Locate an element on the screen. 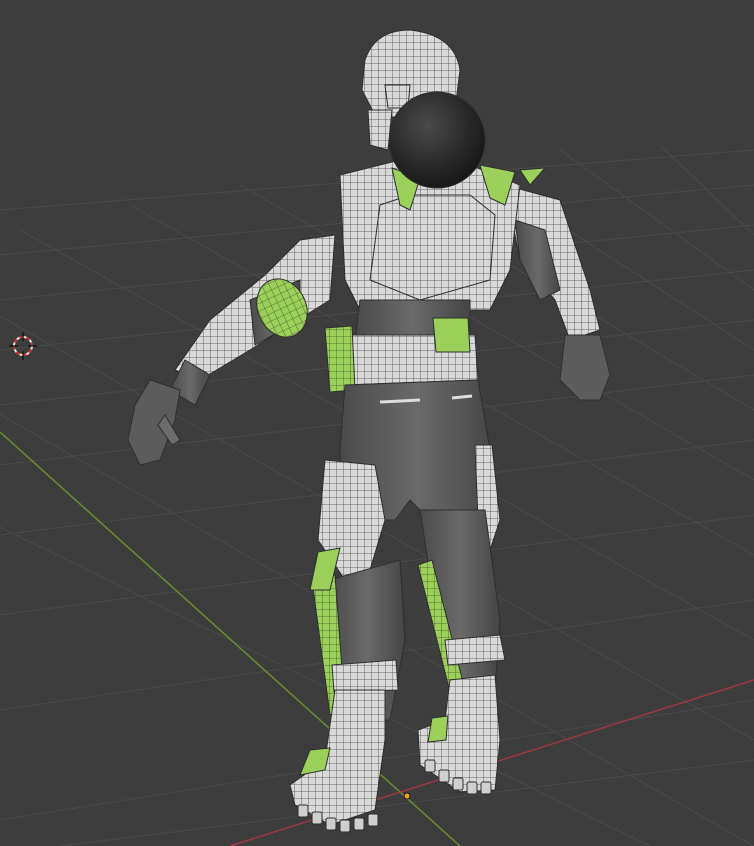 The height and width of the screenshot is (846, 754). 3d-cursor-icon is located at coordinates (23, 346).